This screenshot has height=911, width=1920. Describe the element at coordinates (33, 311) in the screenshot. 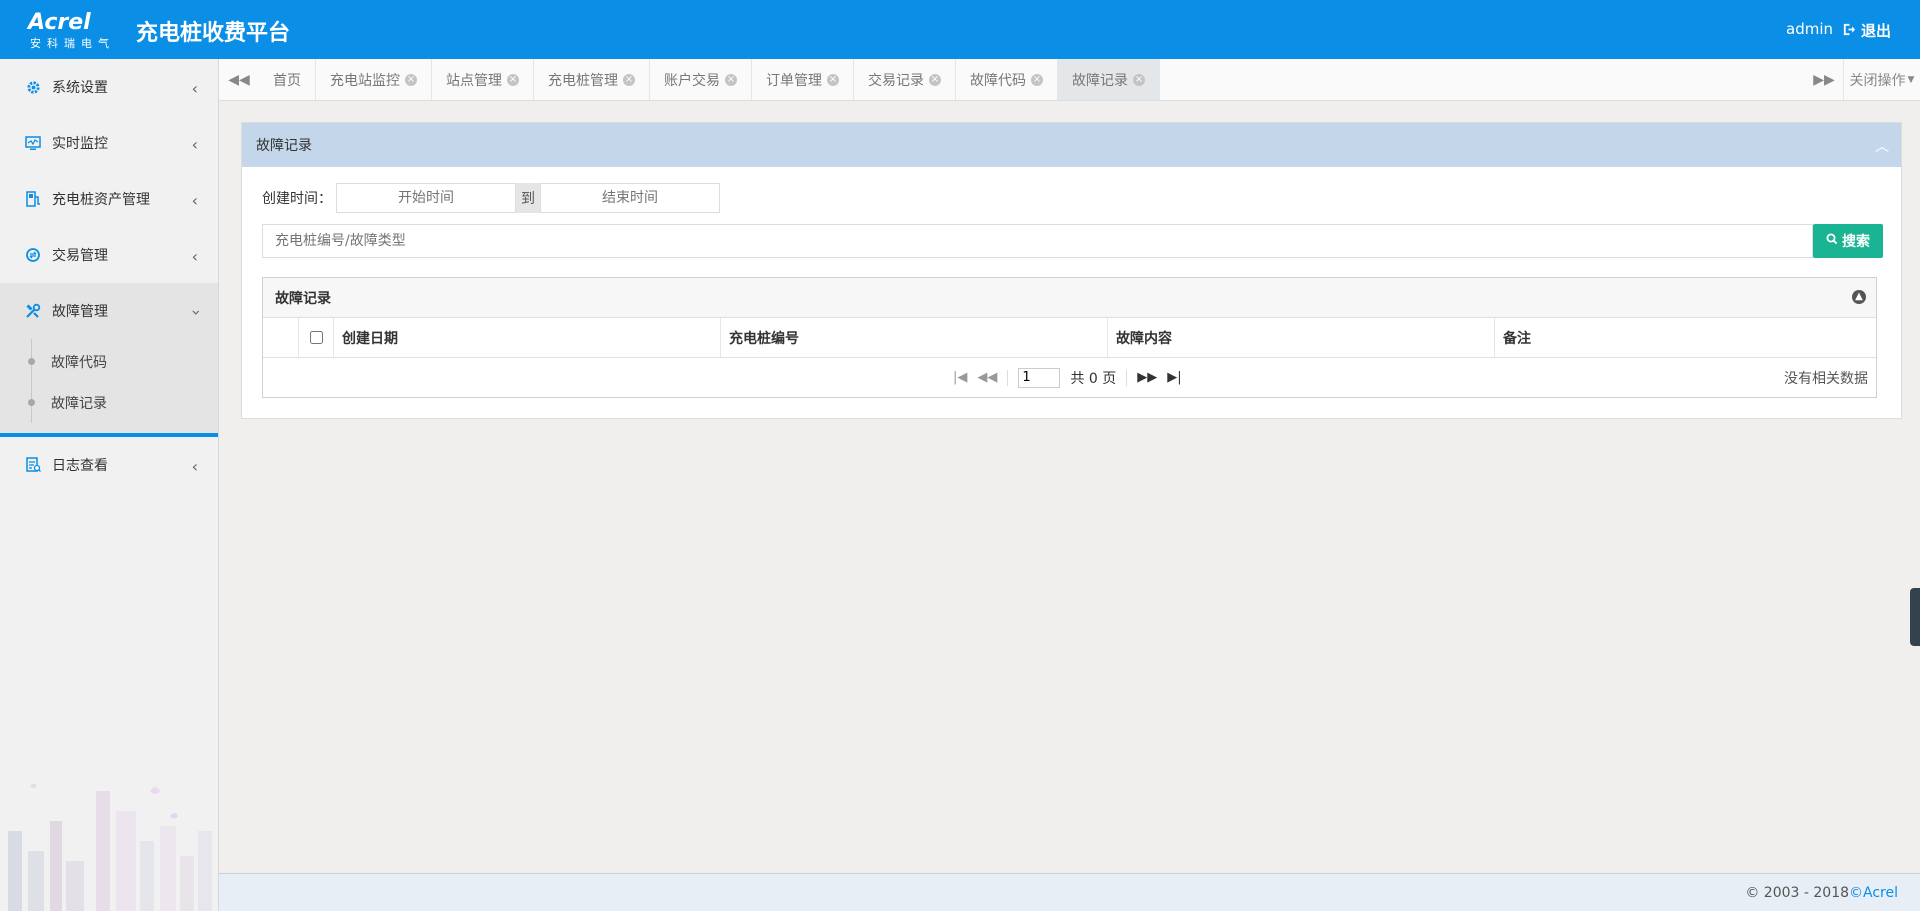

I see `tools-icon` at that location.